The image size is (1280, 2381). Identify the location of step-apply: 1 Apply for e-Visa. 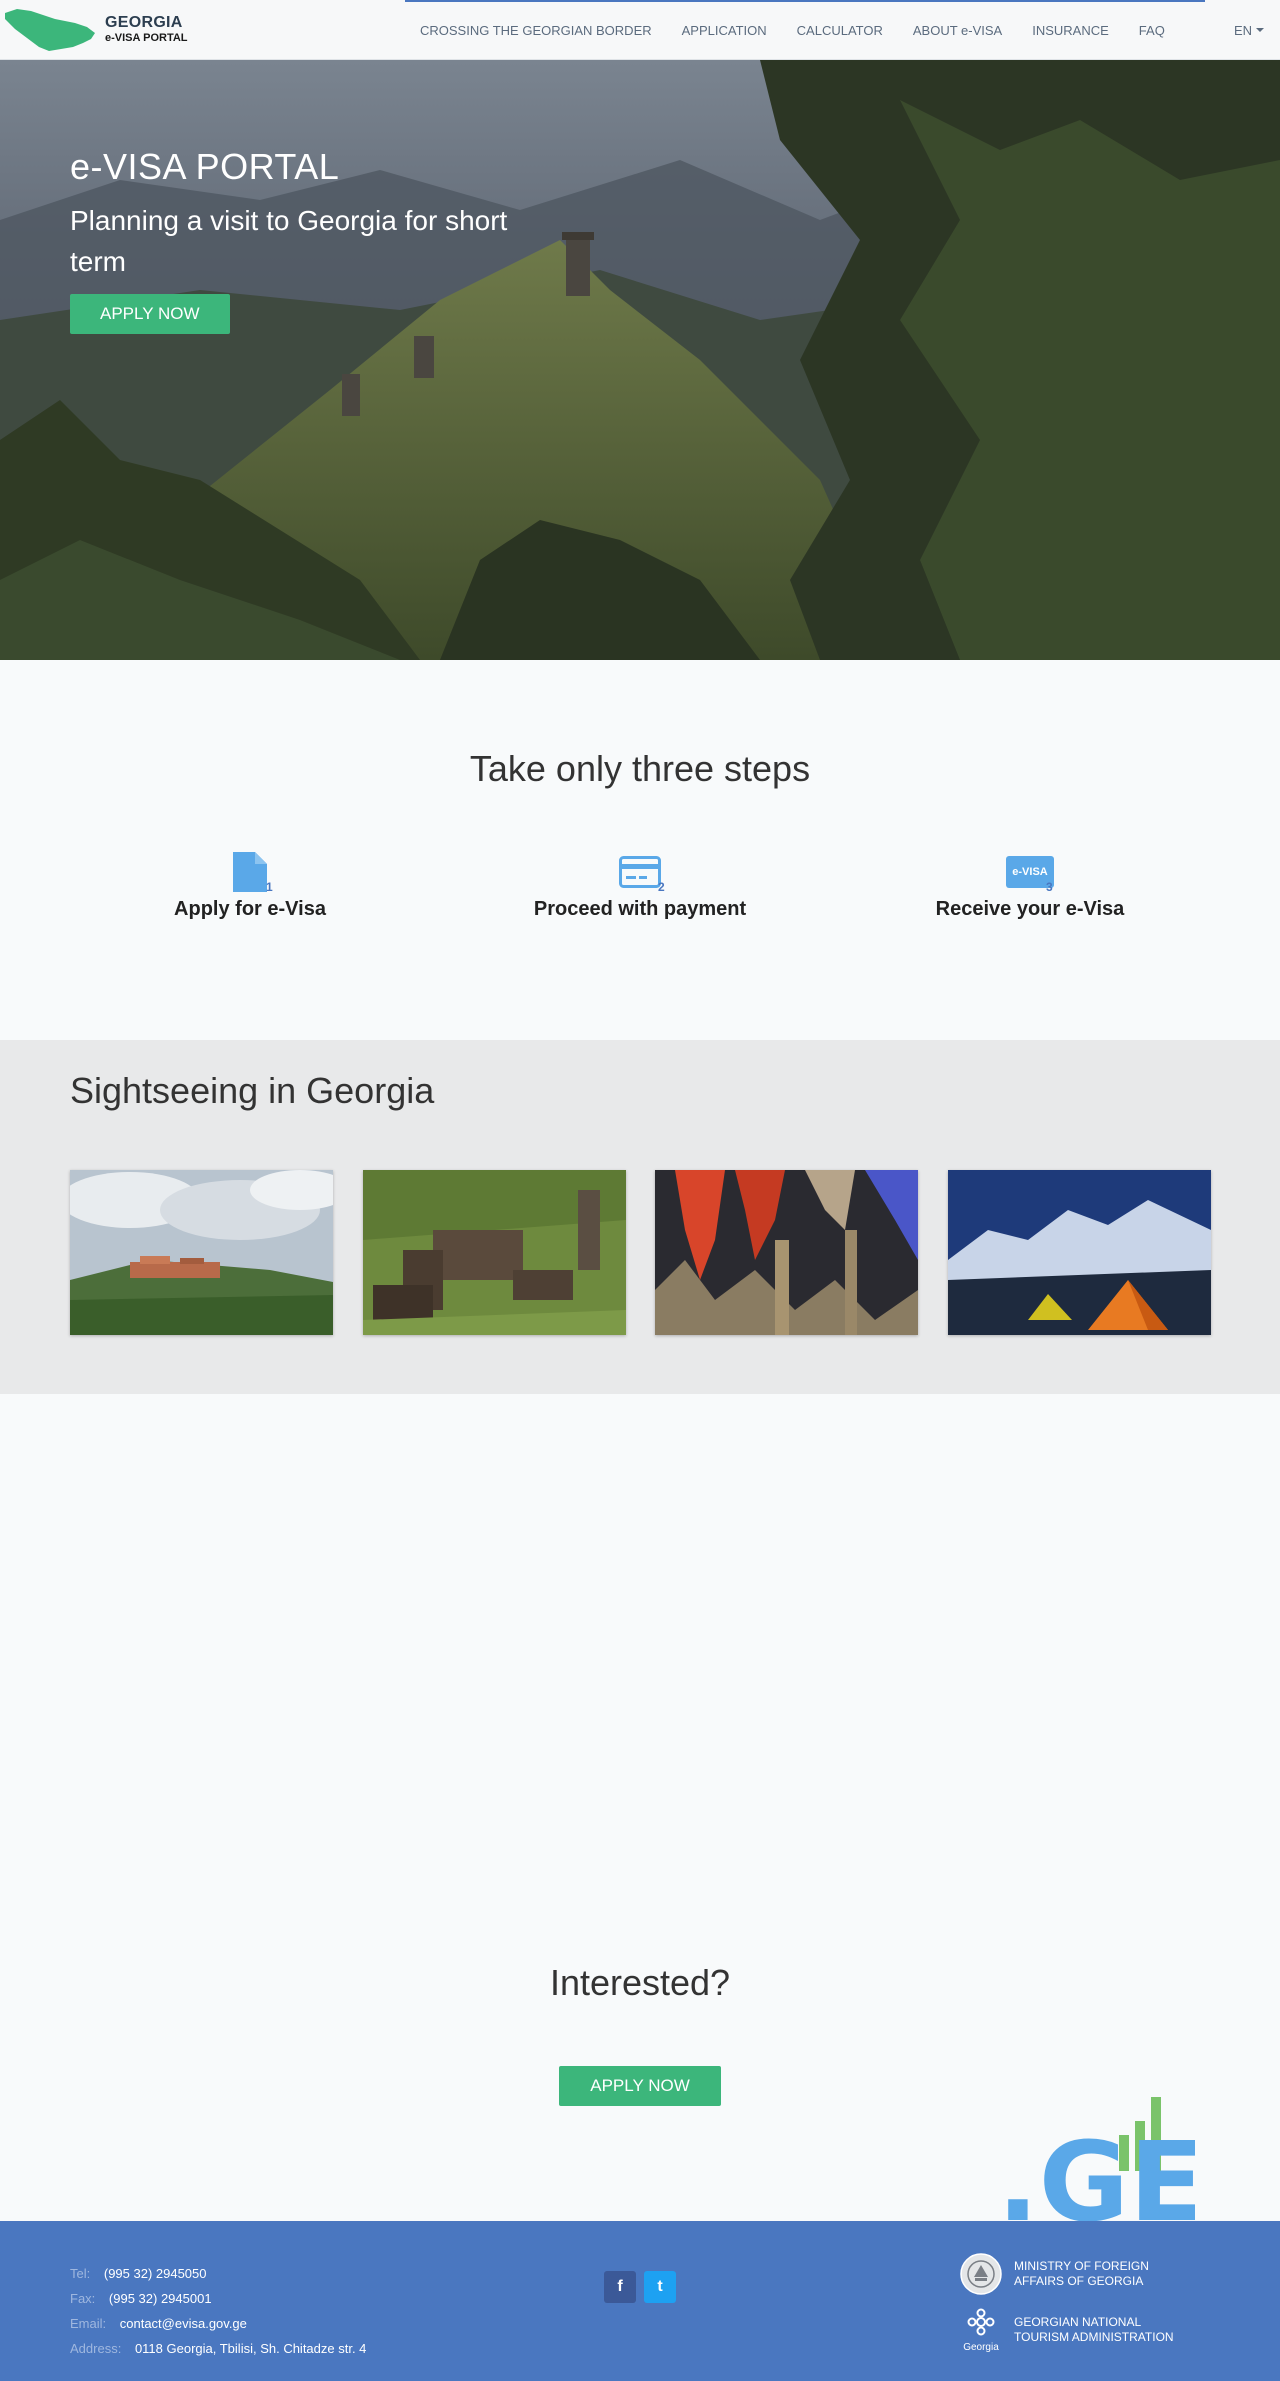
(250, 886).